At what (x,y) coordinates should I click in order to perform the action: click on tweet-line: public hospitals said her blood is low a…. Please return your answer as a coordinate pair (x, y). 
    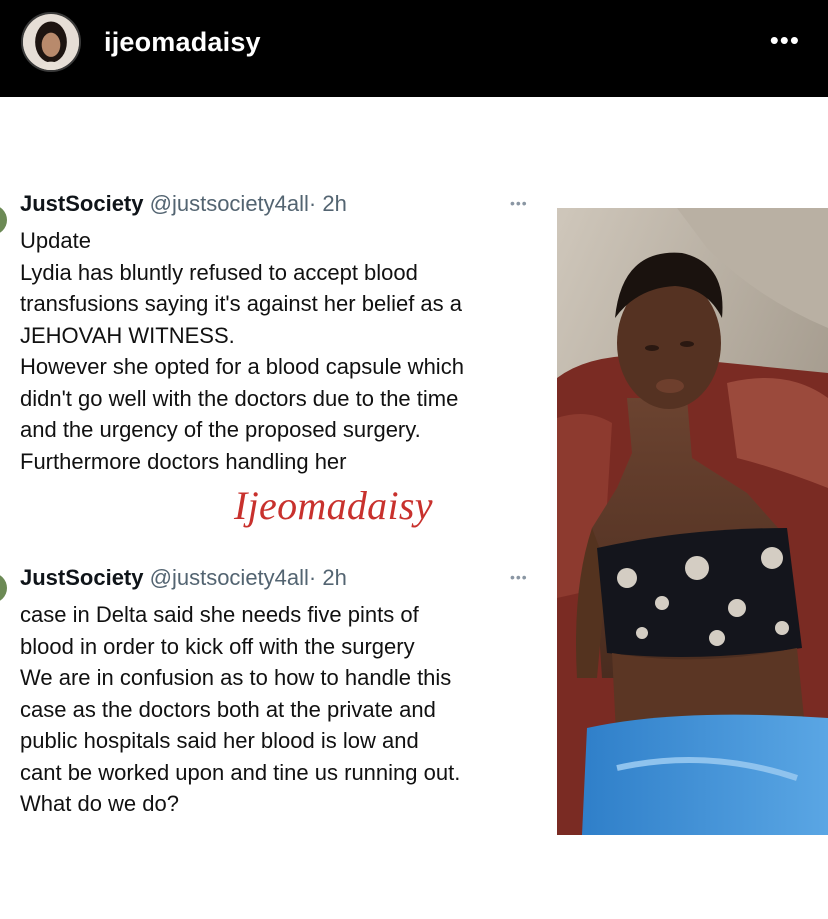
    Looking at the image, I should click on (219, 740).